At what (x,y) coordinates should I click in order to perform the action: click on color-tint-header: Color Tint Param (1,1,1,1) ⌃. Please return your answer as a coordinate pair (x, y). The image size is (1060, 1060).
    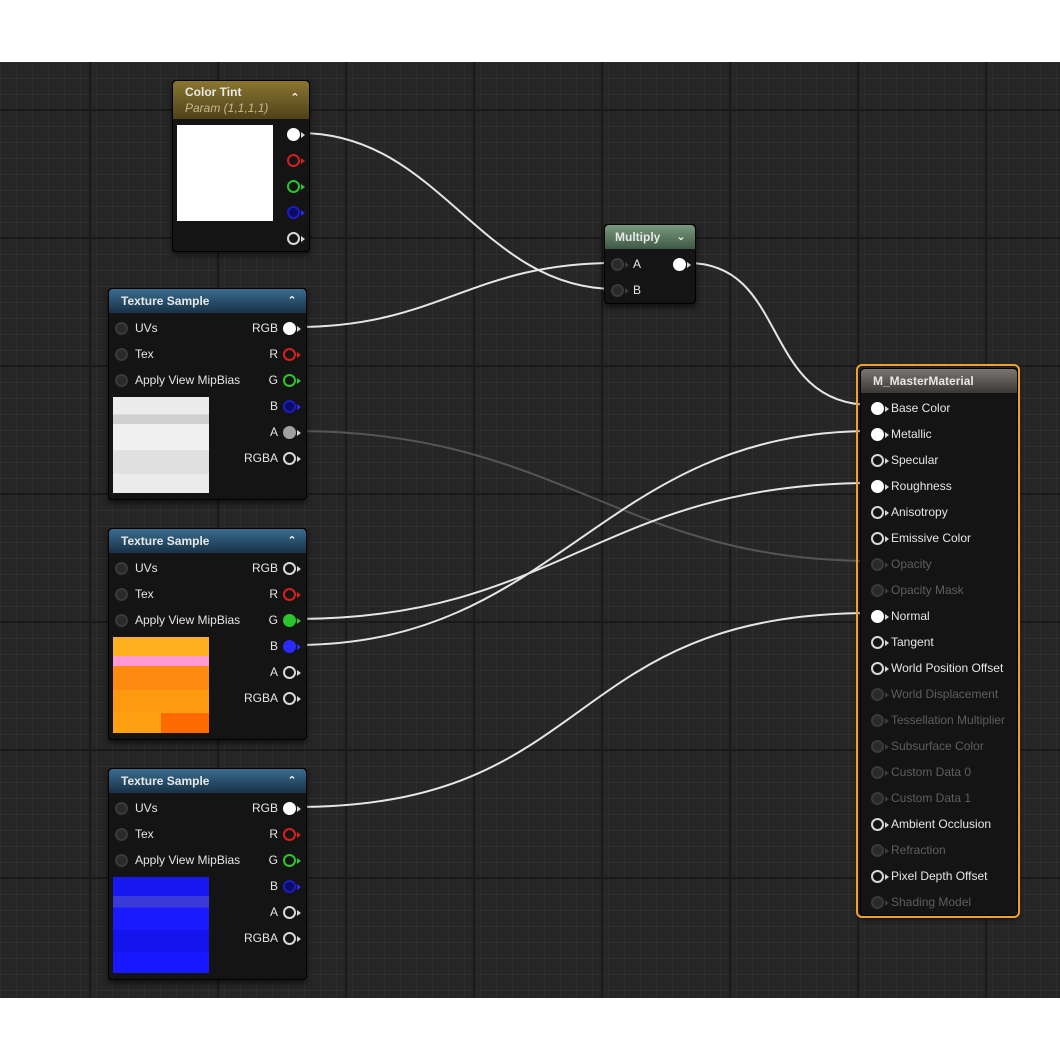
    Looking at the image, I should click on (241, 100).